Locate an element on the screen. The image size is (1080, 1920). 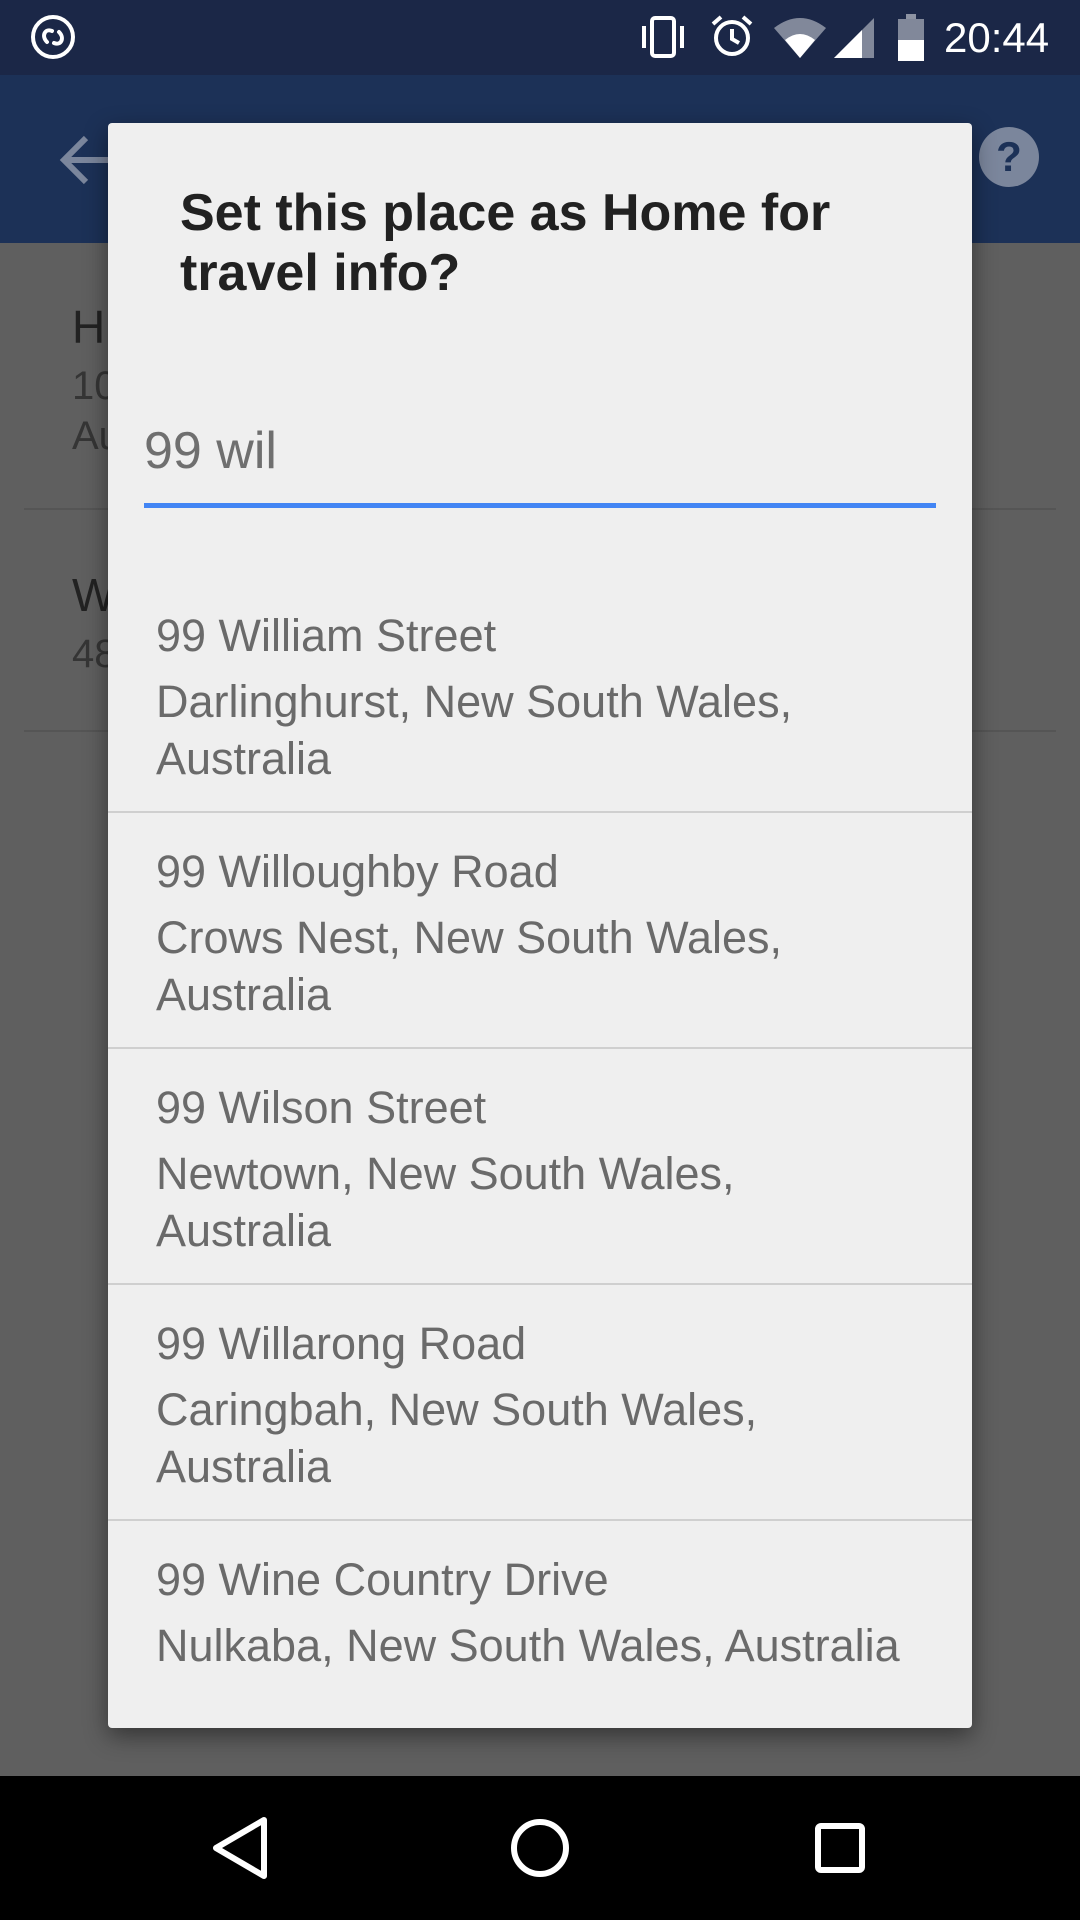
result-name: 99 Wilson Street is located at coordinates (321, 1107).